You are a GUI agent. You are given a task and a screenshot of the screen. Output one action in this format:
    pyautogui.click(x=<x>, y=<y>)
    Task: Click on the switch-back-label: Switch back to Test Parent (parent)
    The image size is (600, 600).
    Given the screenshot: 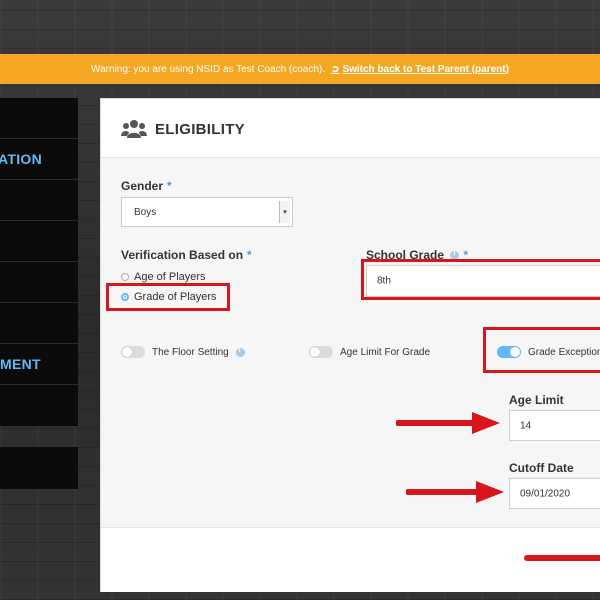 What is the action you would take?
    pyautogui.click(x=425, y=69)
    